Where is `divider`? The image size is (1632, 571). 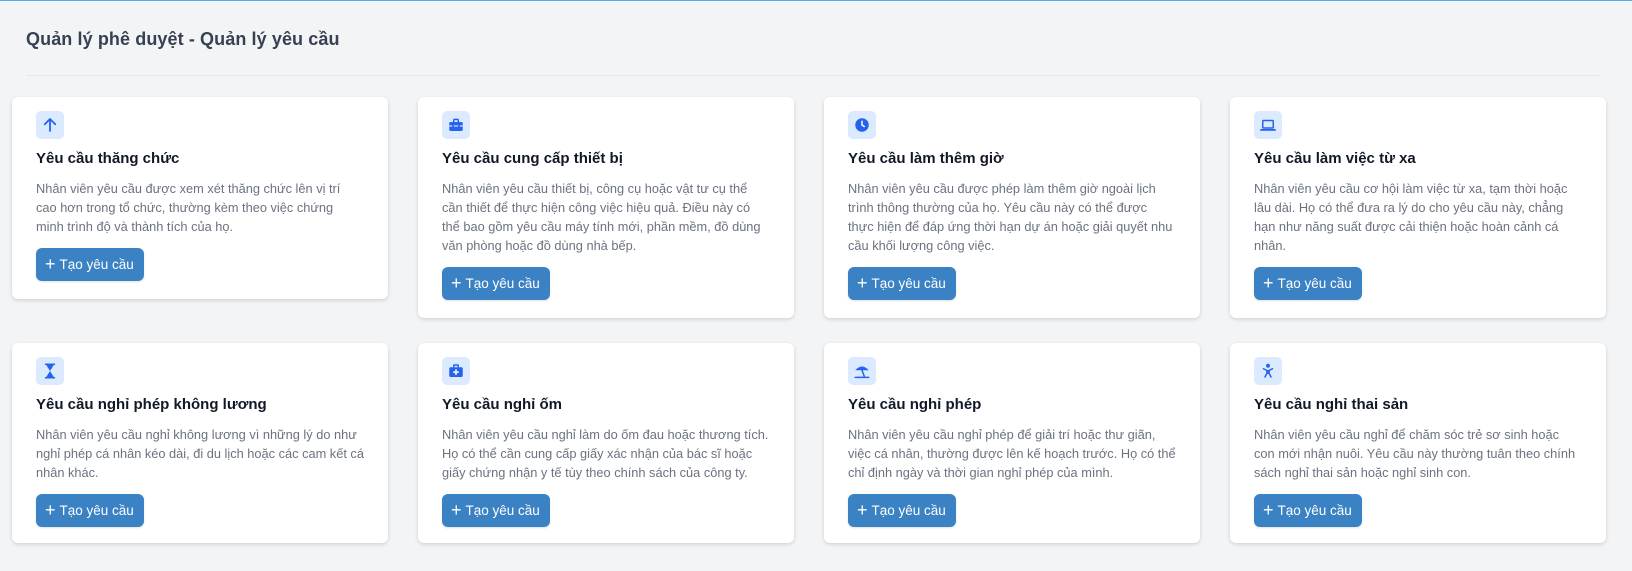
divider is located at coordinates (813, 75).